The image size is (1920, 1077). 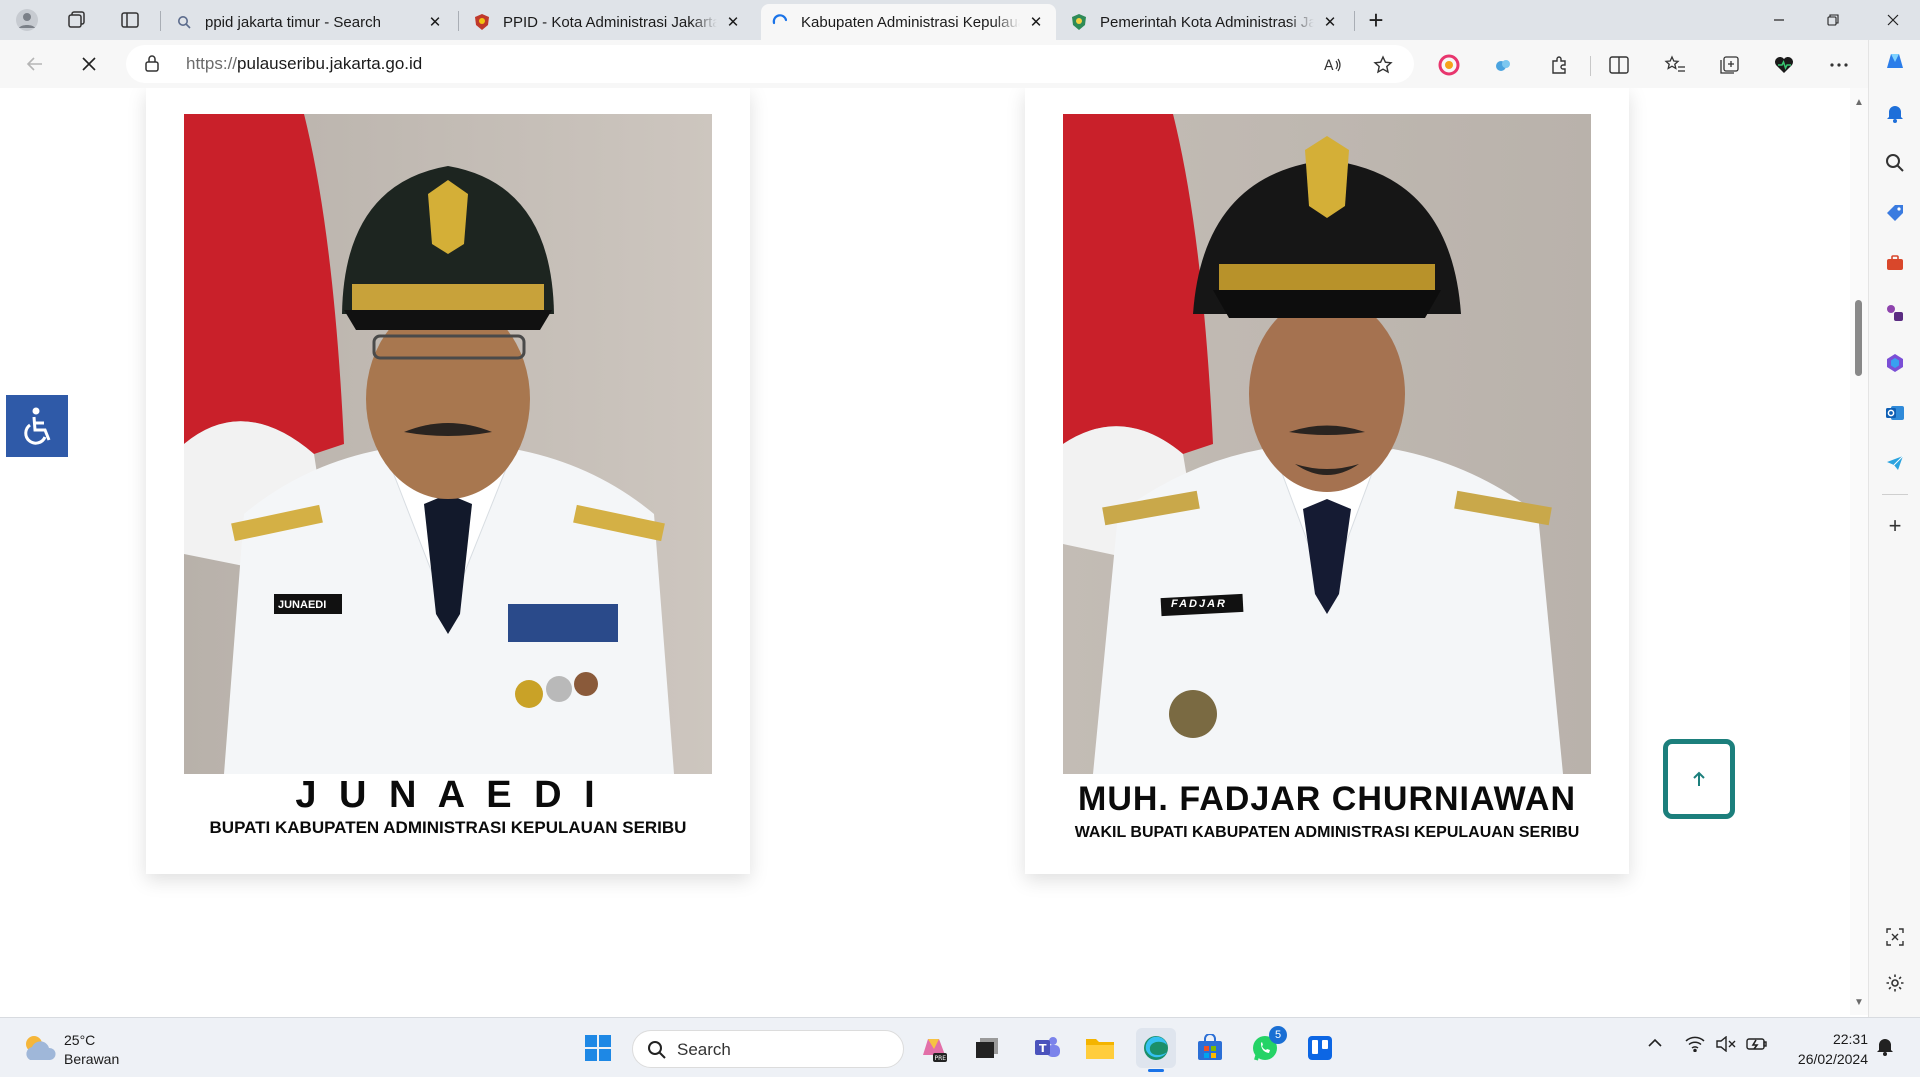 I want to click on copilot-preview-icon: PRE, so click(x=934, y=1048).